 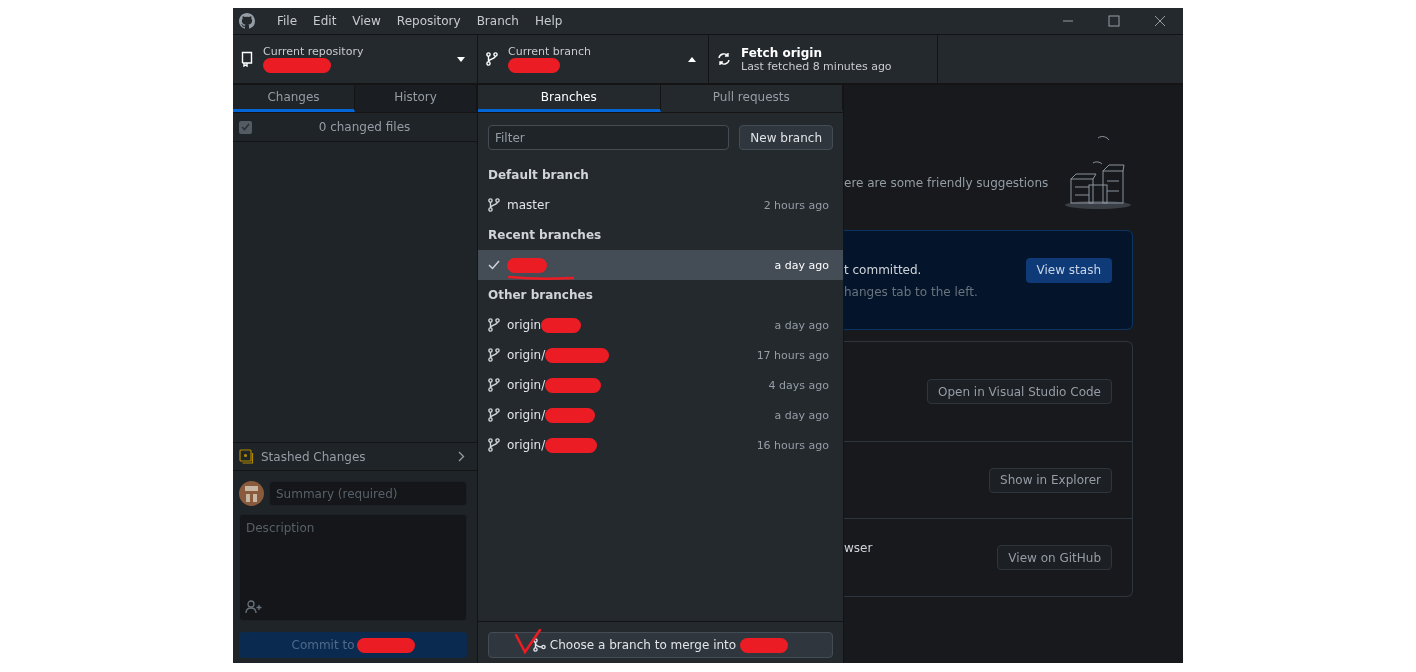 What do you see at coordinates (660, 325) in the screenshot?
I see `branch-list-row: origin a day ago` at bounding box center [660, 325].